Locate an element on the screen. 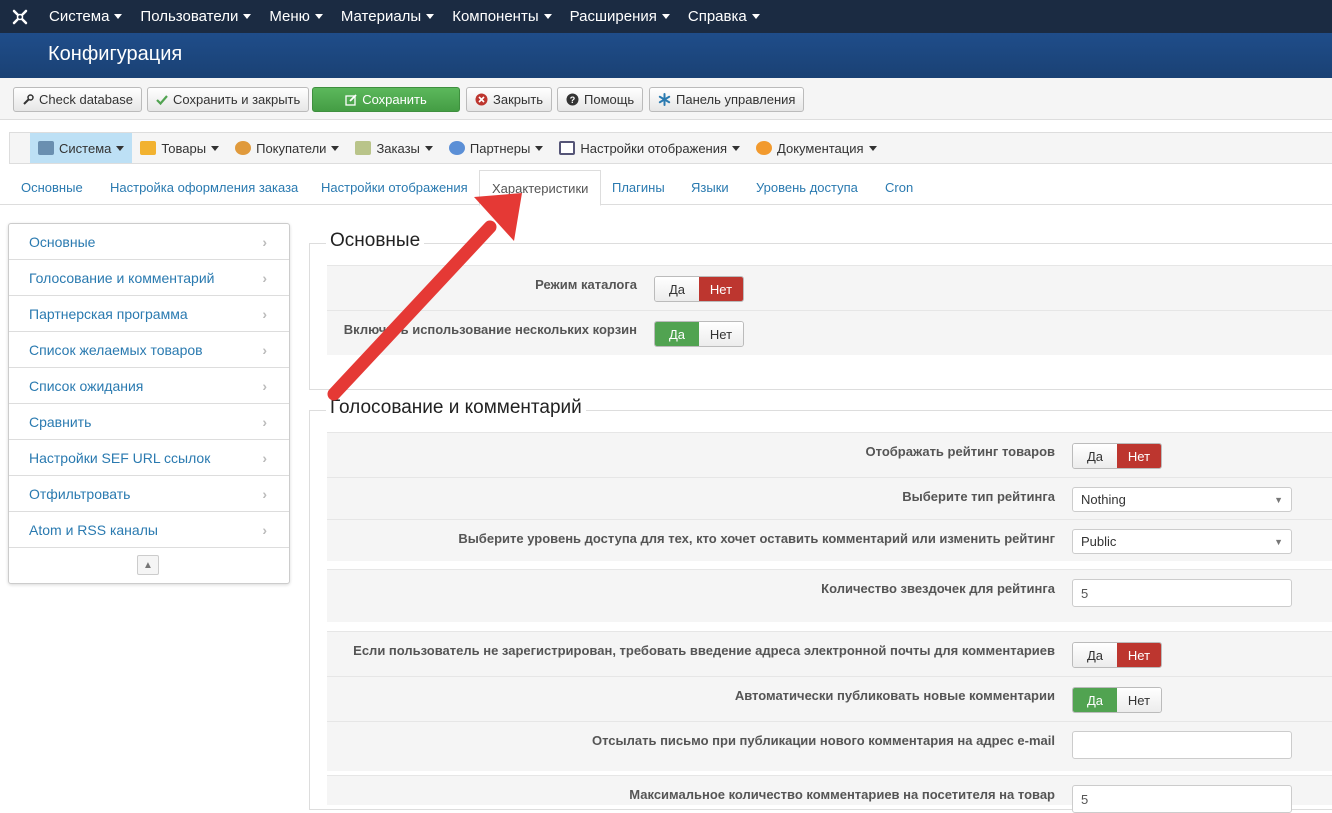 Image resolution: width=1332 pixels, height=813 pixels. access-level-select: Public ▼ is located at coordinates (1182, 541).